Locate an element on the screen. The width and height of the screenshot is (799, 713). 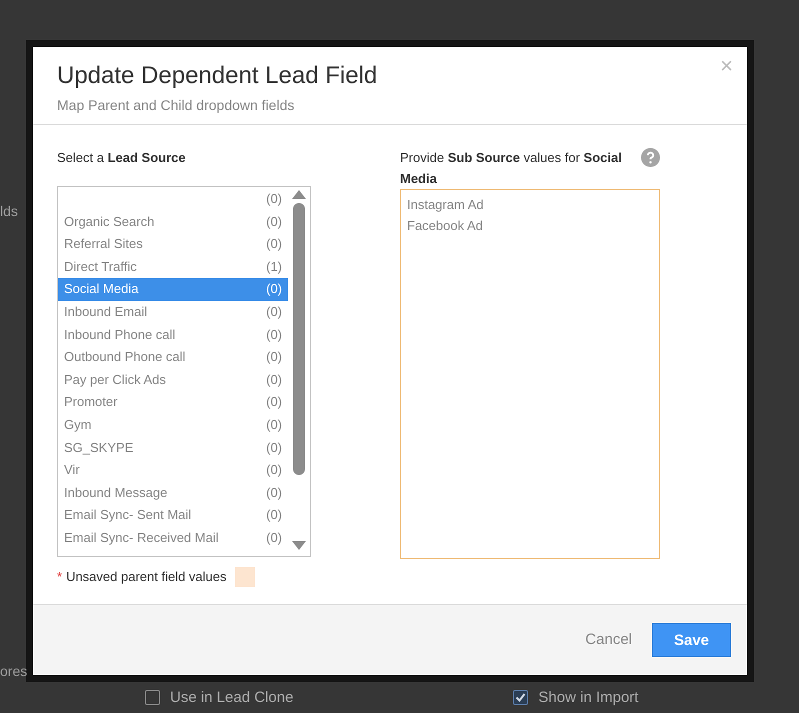
dialog-title: Update Dependent Lead Field is located at coordinates (217, 76).